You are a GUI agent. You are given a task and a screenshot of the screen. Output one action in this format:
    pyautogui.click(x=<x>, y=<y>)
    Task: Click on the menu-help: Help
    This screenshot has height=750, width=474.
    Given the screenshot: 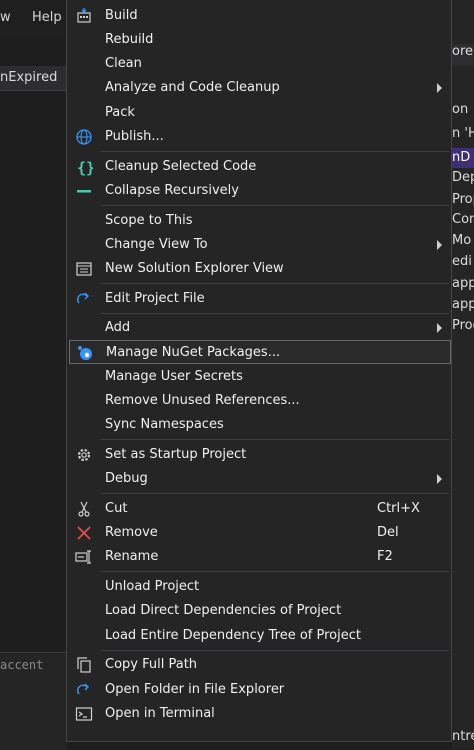 What is the action you would take?
    pyautogui.click(x=47, y=17)
    